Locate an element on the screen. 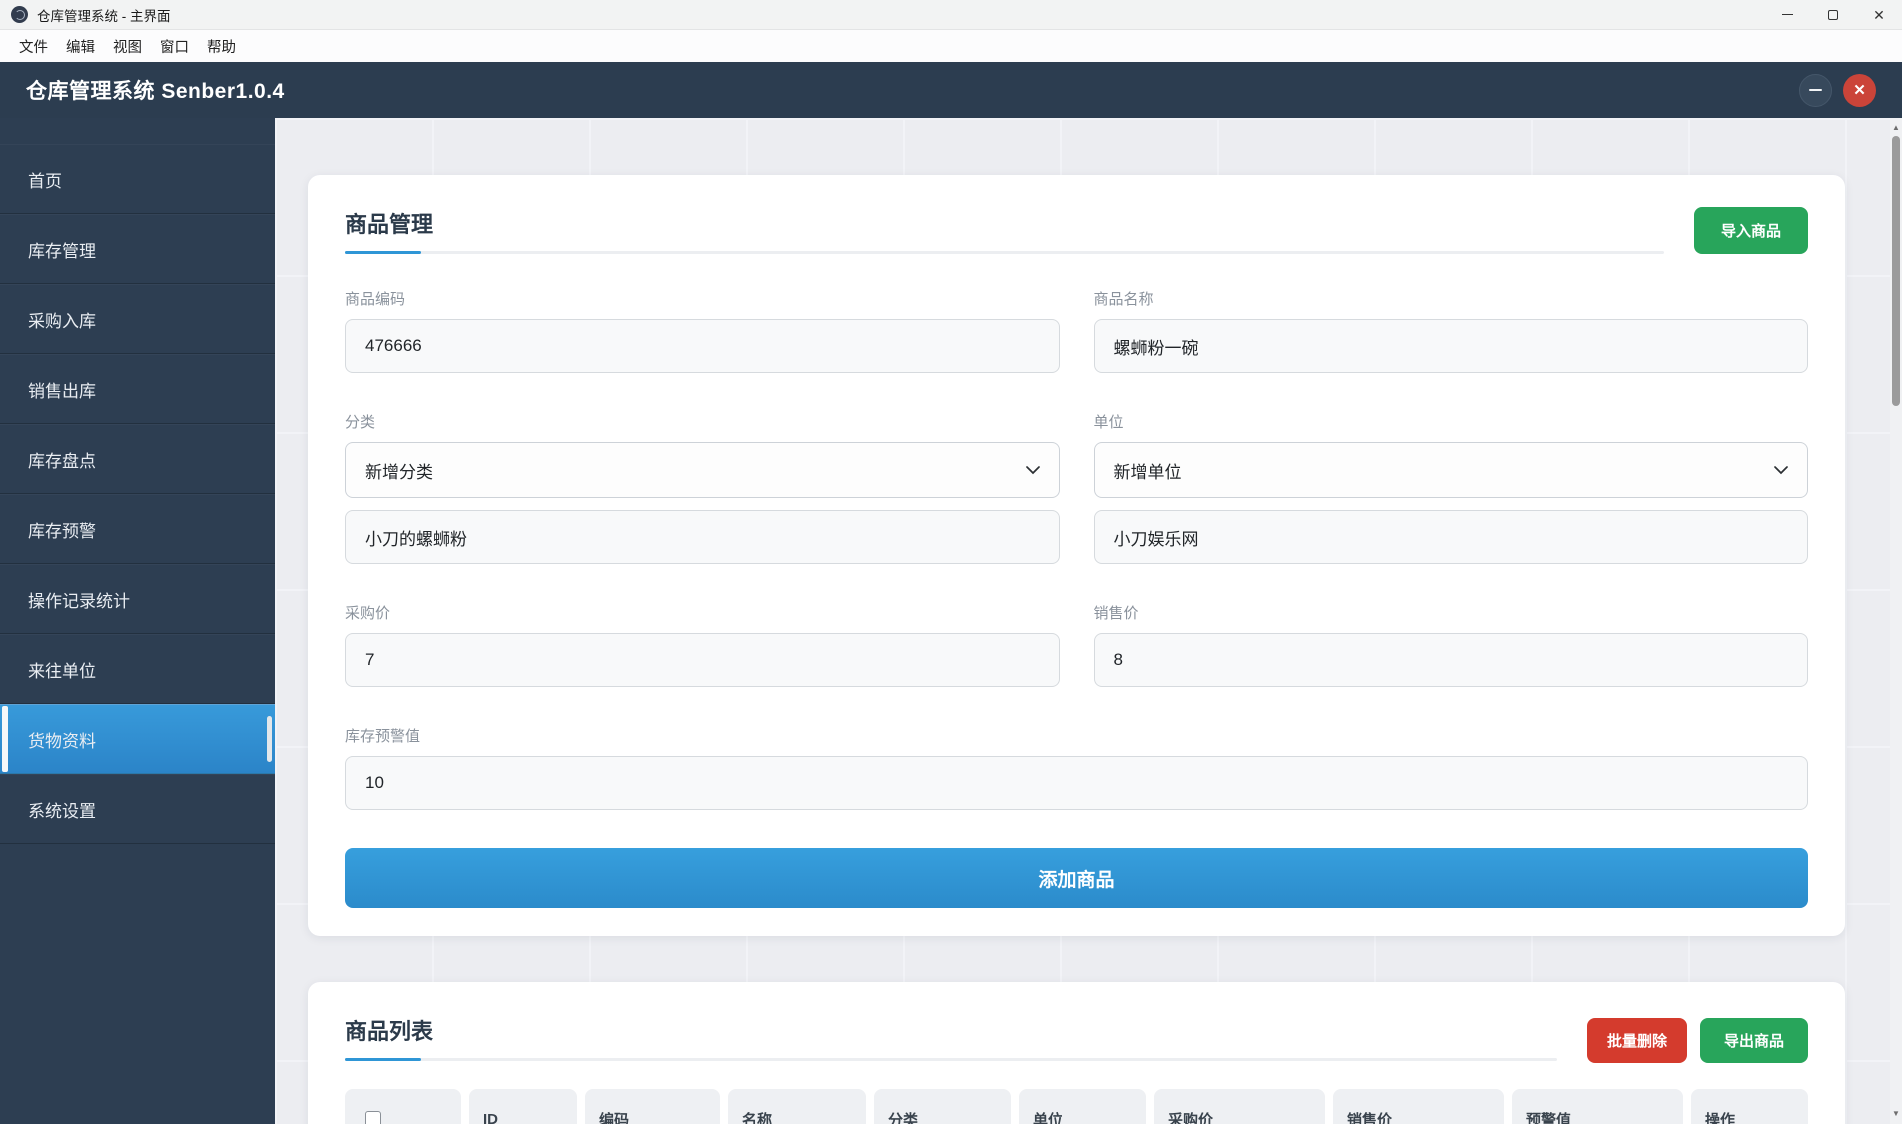  list-card-title: 商品列表 is located at coordinates (389, 1031).